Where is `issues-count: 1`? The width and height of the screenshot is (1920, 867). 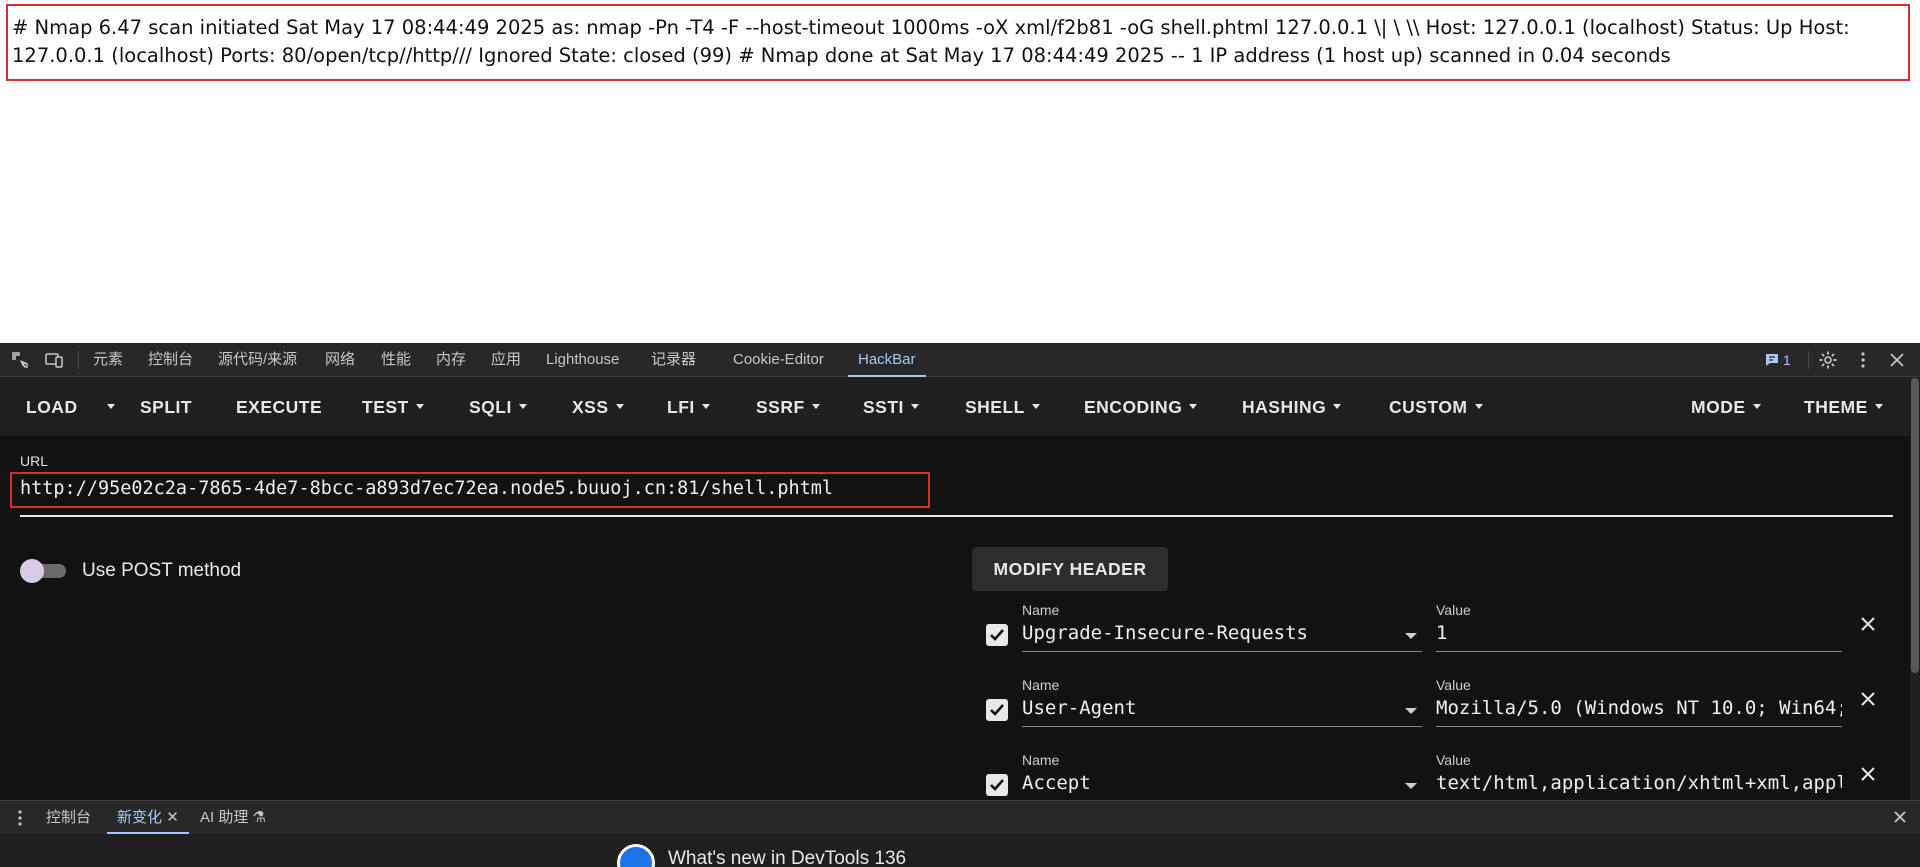 issues-count: 1 is located at coordinates (1787, 360).